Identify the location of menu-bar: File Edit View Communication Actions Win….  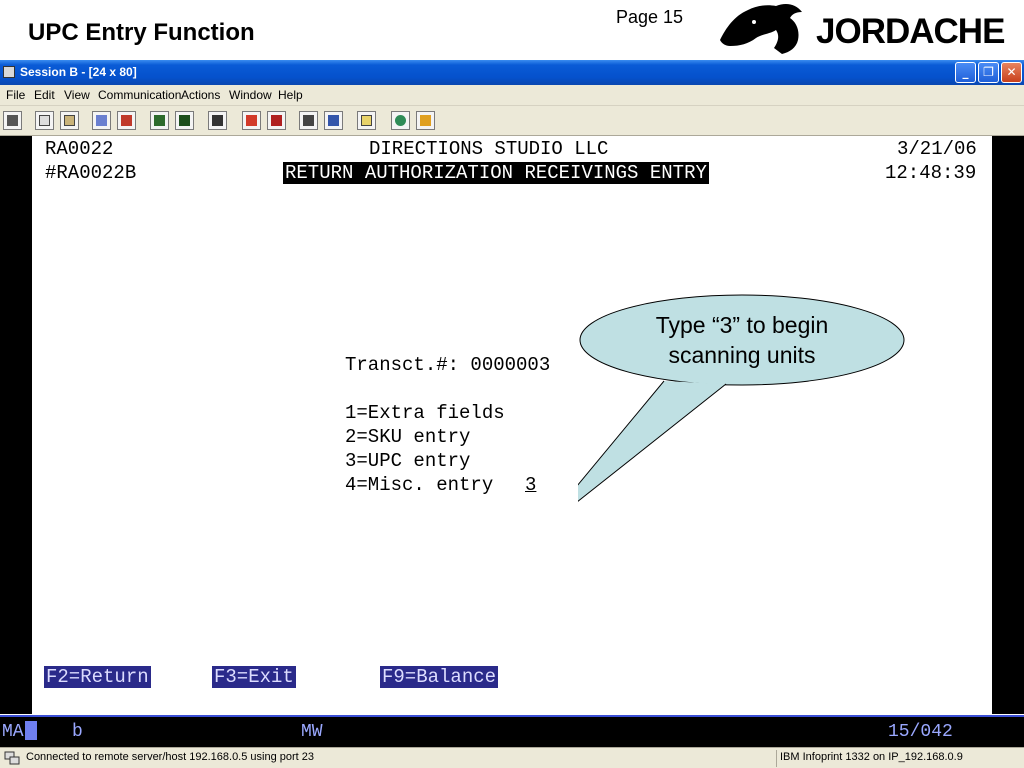
(512, 95).